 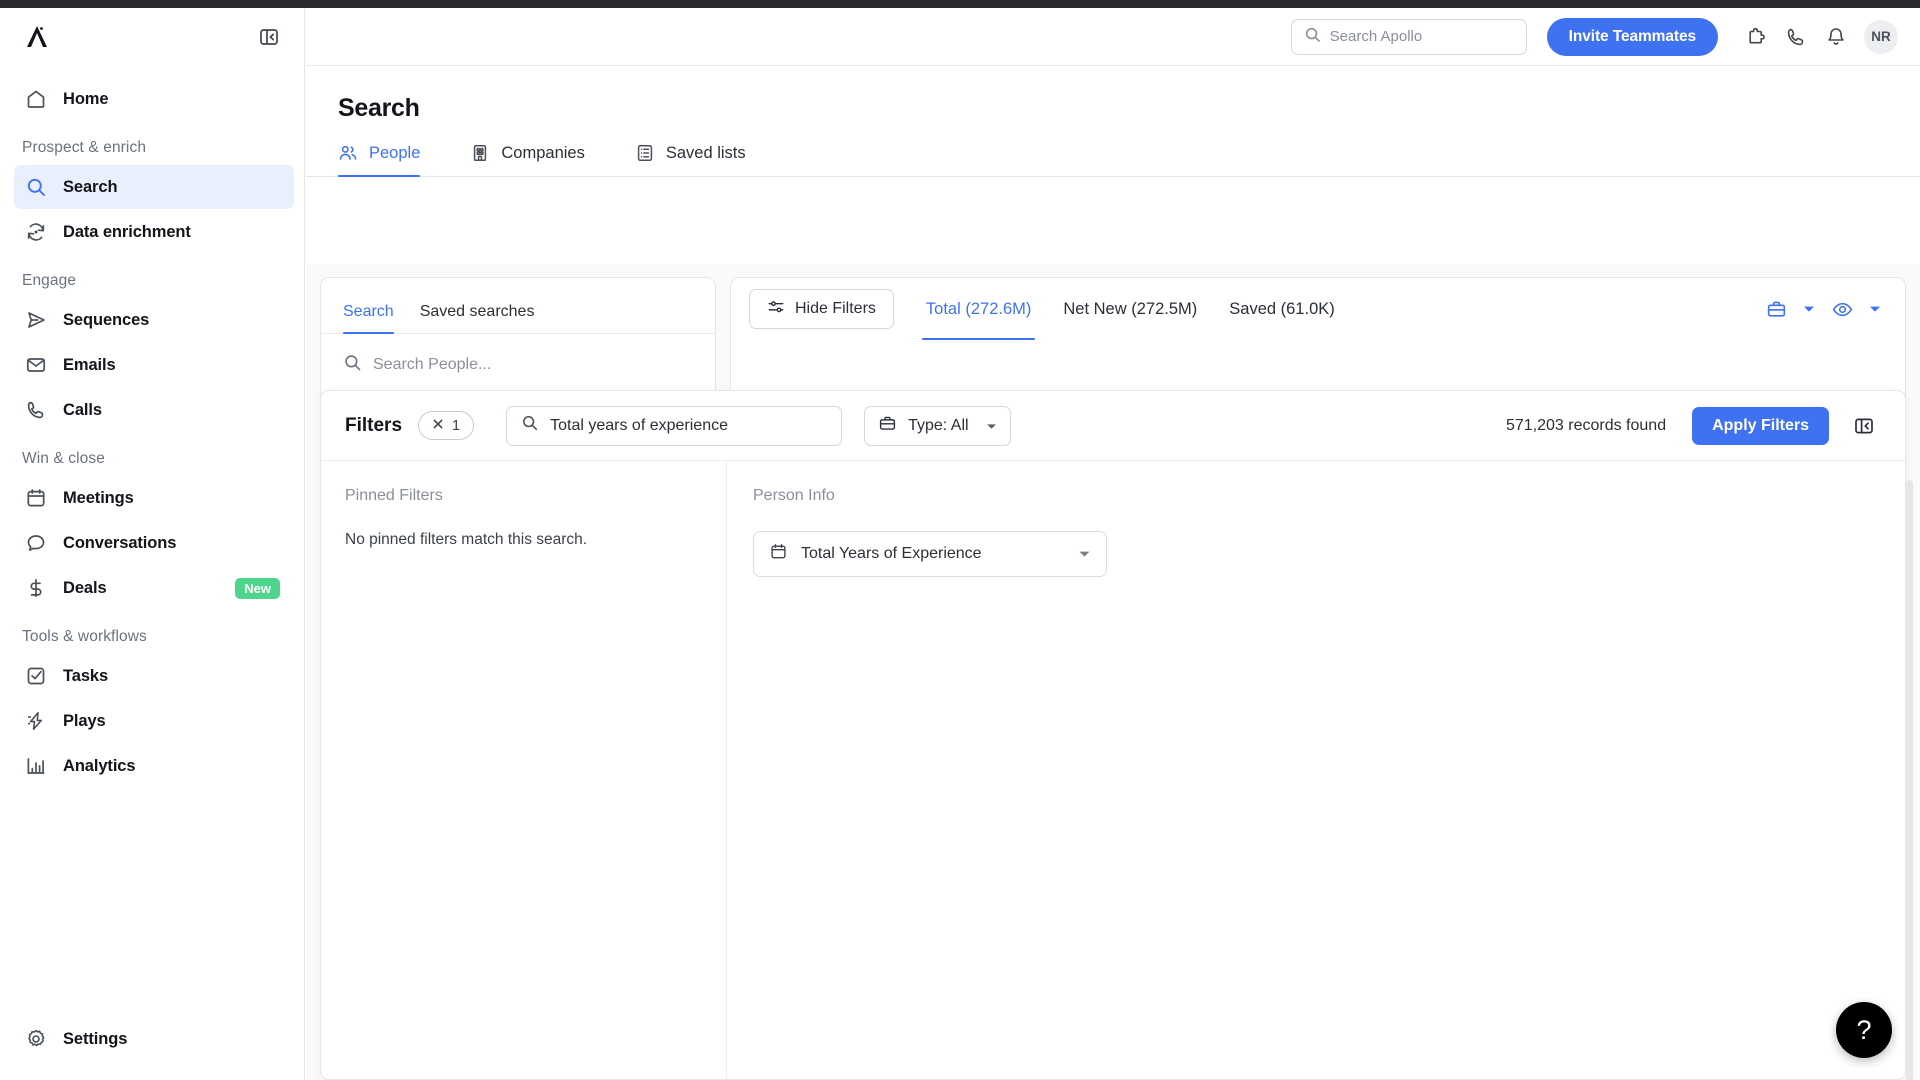 What do you see at coordinates (90, 186) in the screenshot?
I see `sidebar-item-label: Search` at bounding box center [90, 186].